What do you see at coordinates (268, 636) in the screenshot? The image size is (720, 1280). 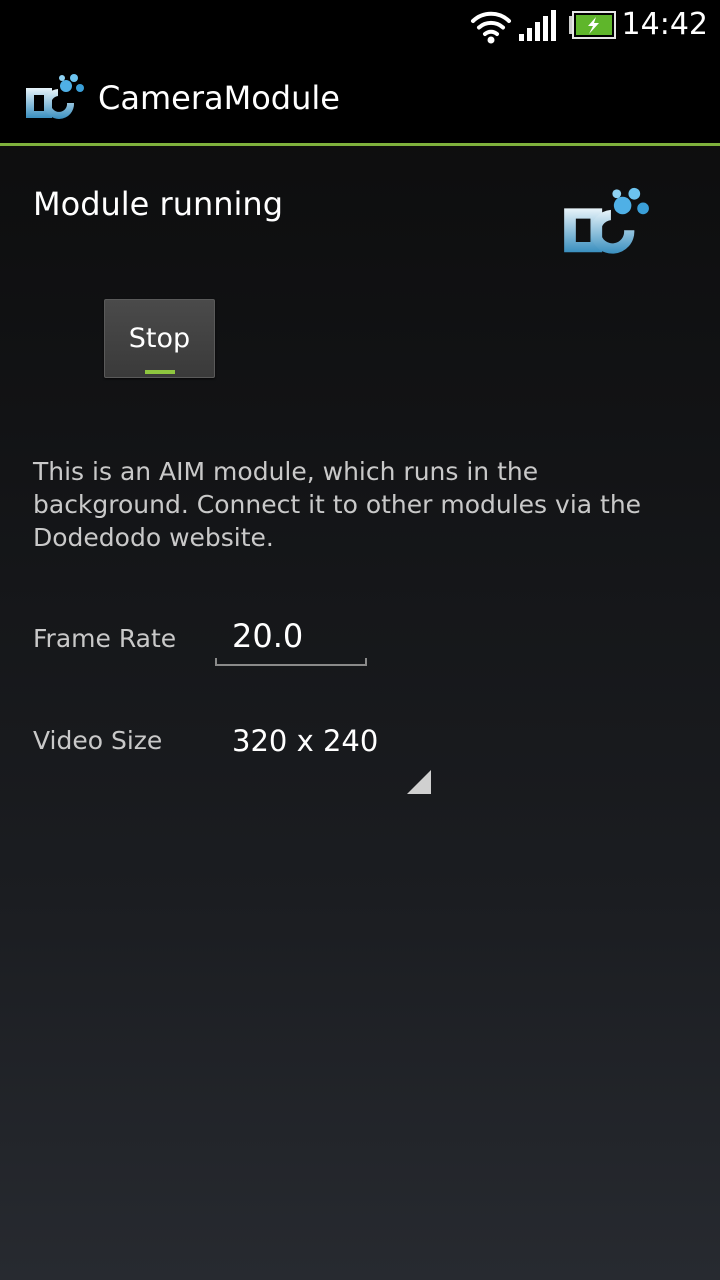 I see `frame-rate-value: 20.0` at bounding box center [268, 636].